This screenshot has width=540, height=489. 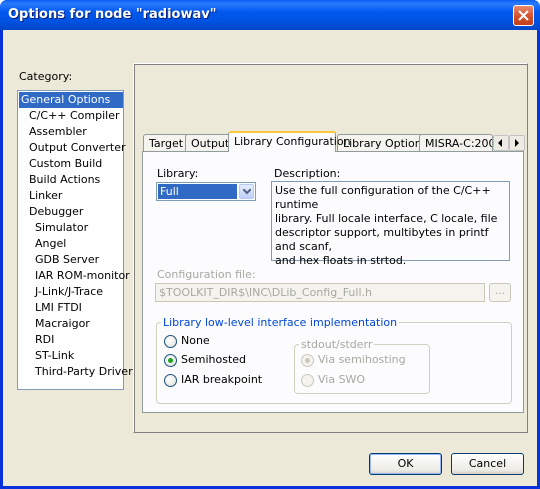 What do you see at coordinates (307, 380) in the screenshot?
I see `radio-via-swo` at bounding box center [307, 380].